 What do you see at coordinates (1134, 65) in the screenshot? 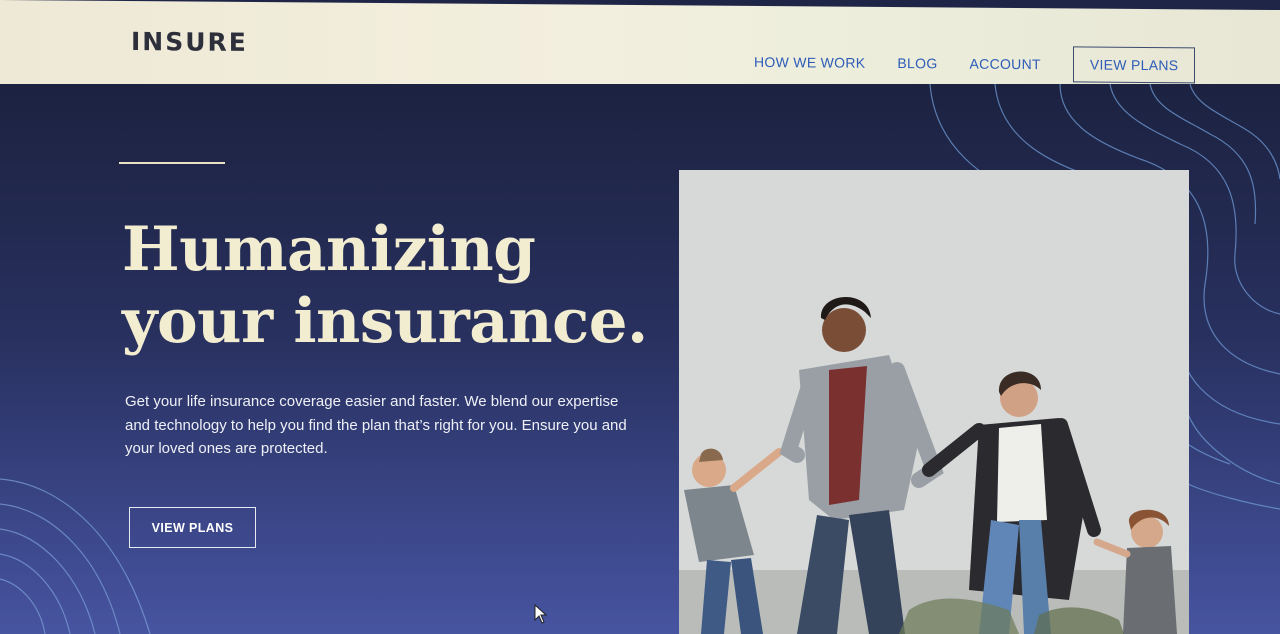
I see `header-view-plans-button: VIEW PLANS` at bounding box center [1134, 65].